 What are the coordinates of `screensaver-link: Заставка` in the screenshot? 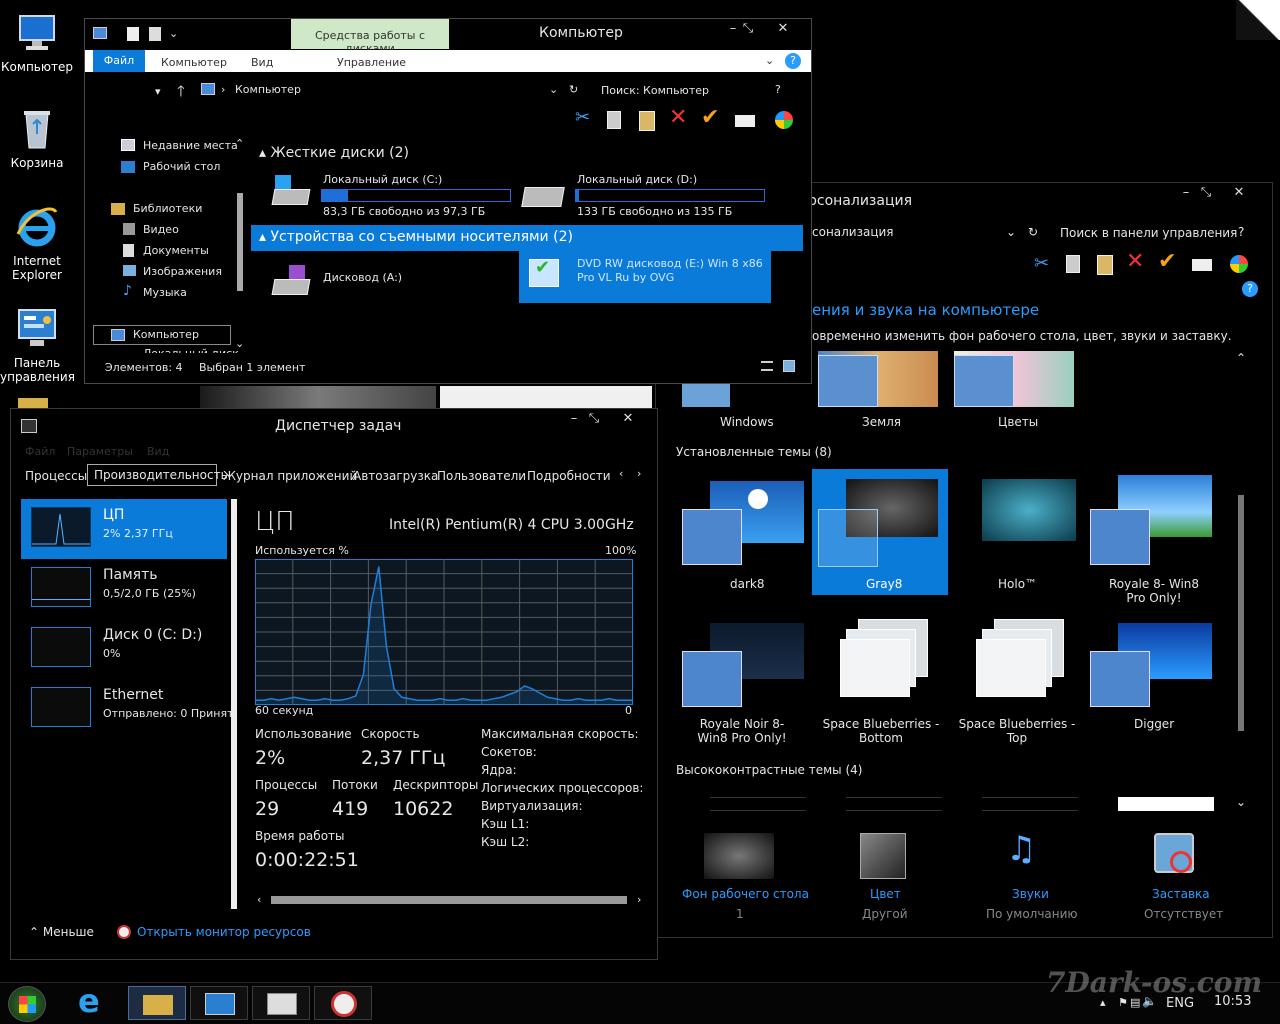 It's located at (1181, 894).